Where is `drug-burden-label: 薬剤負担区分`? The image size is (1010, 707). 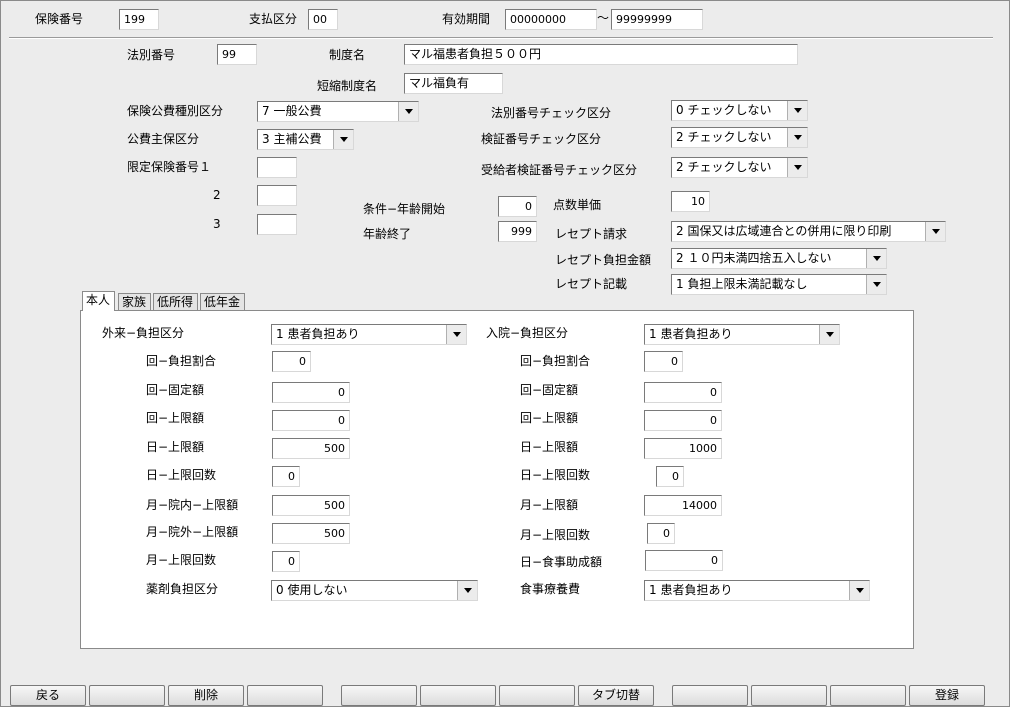 drug-burden-label: 薬剤負担区分 is located at coordinates (182, 589).